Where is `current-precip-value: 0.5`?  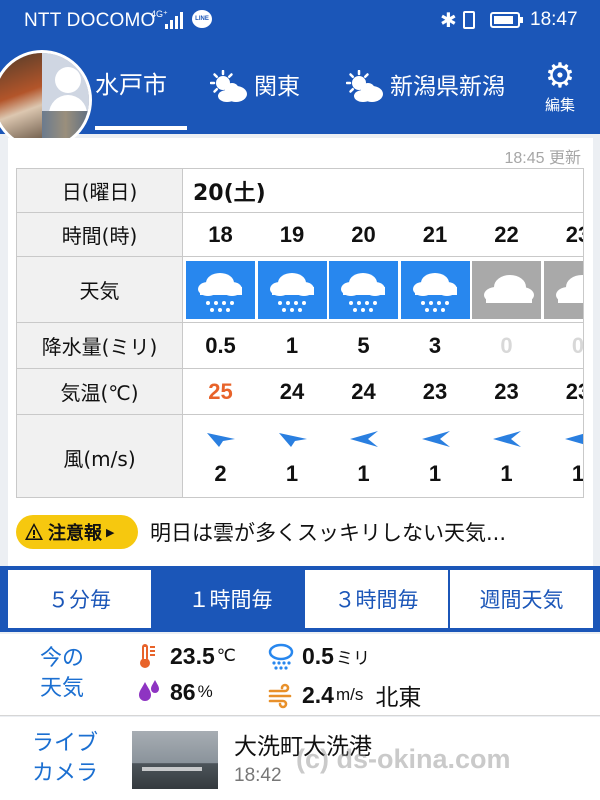
current-precip-value: 0.5 is located at coordinates (318, 655).